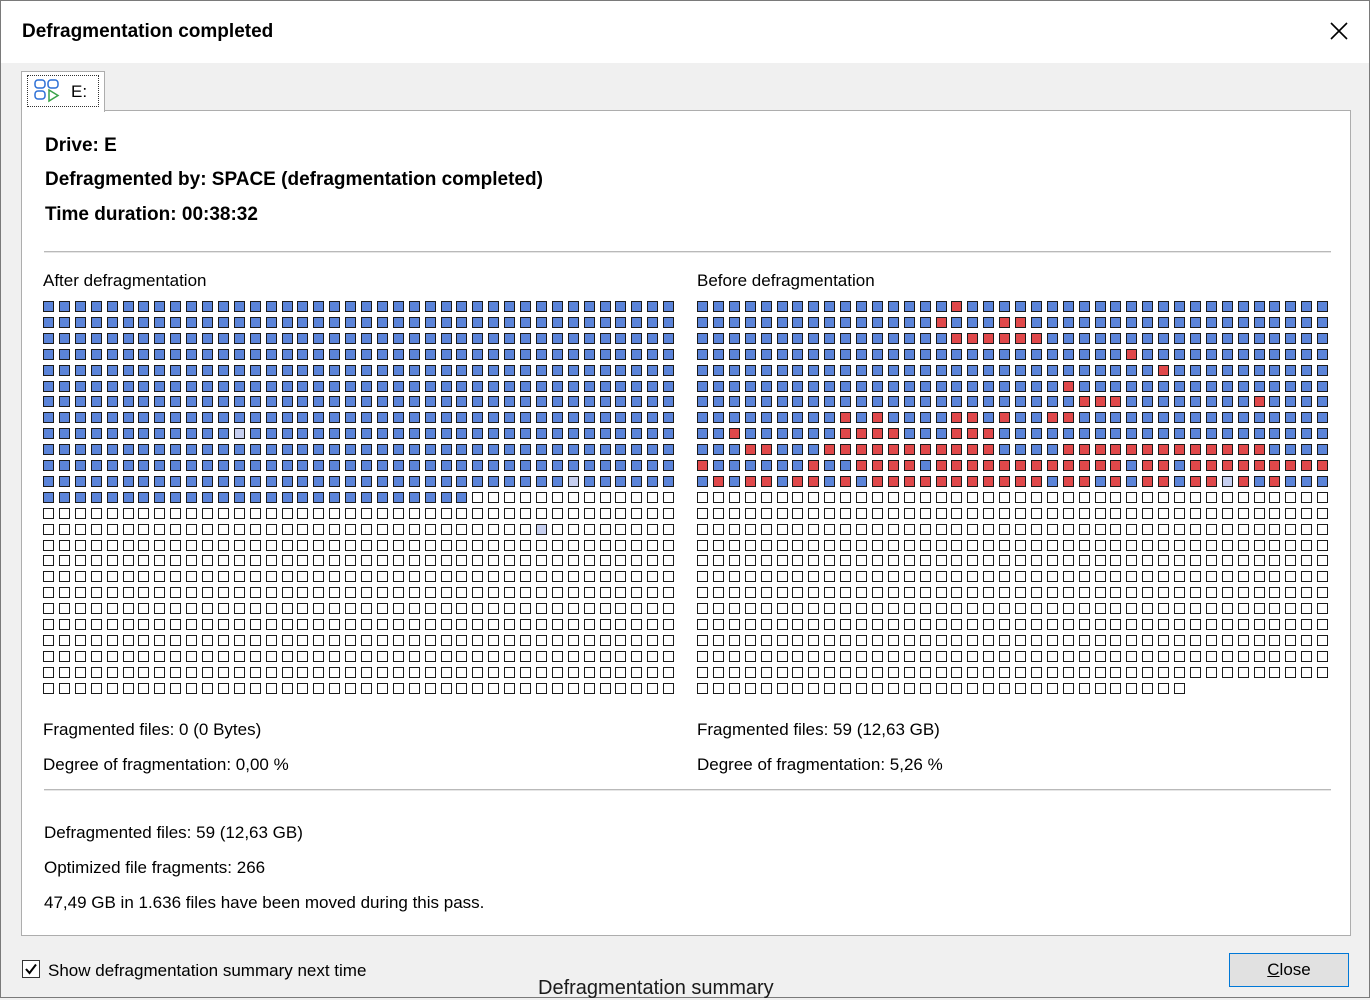  What do you see at coordinates (31, 969) in the screenshot?
I see `checkbox-box` at bounding box center [31, 969].